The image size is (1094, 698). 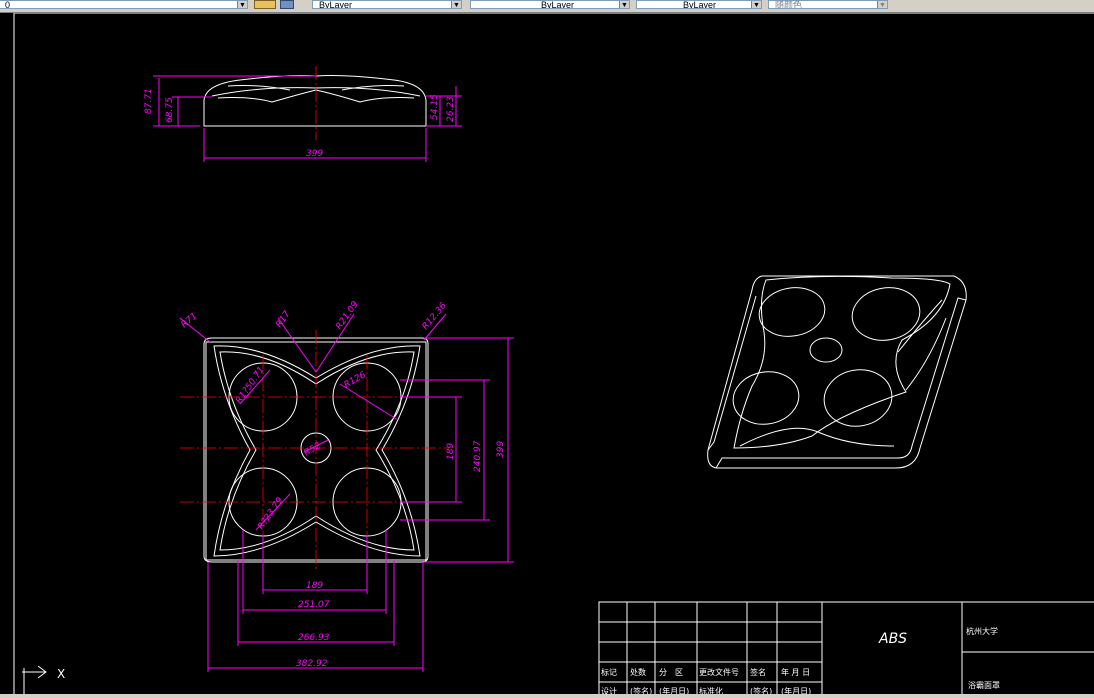 I want to click on header-date: 年 月 日, so click(x=795, y=672).